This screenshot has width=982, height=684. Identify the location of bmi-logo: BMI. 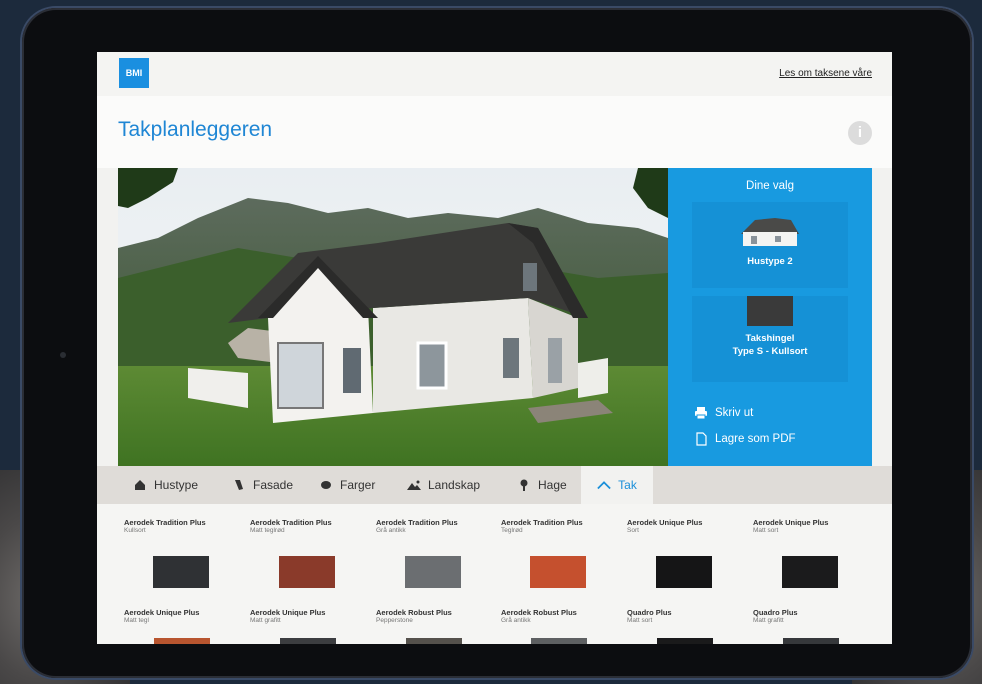
(134, 73).